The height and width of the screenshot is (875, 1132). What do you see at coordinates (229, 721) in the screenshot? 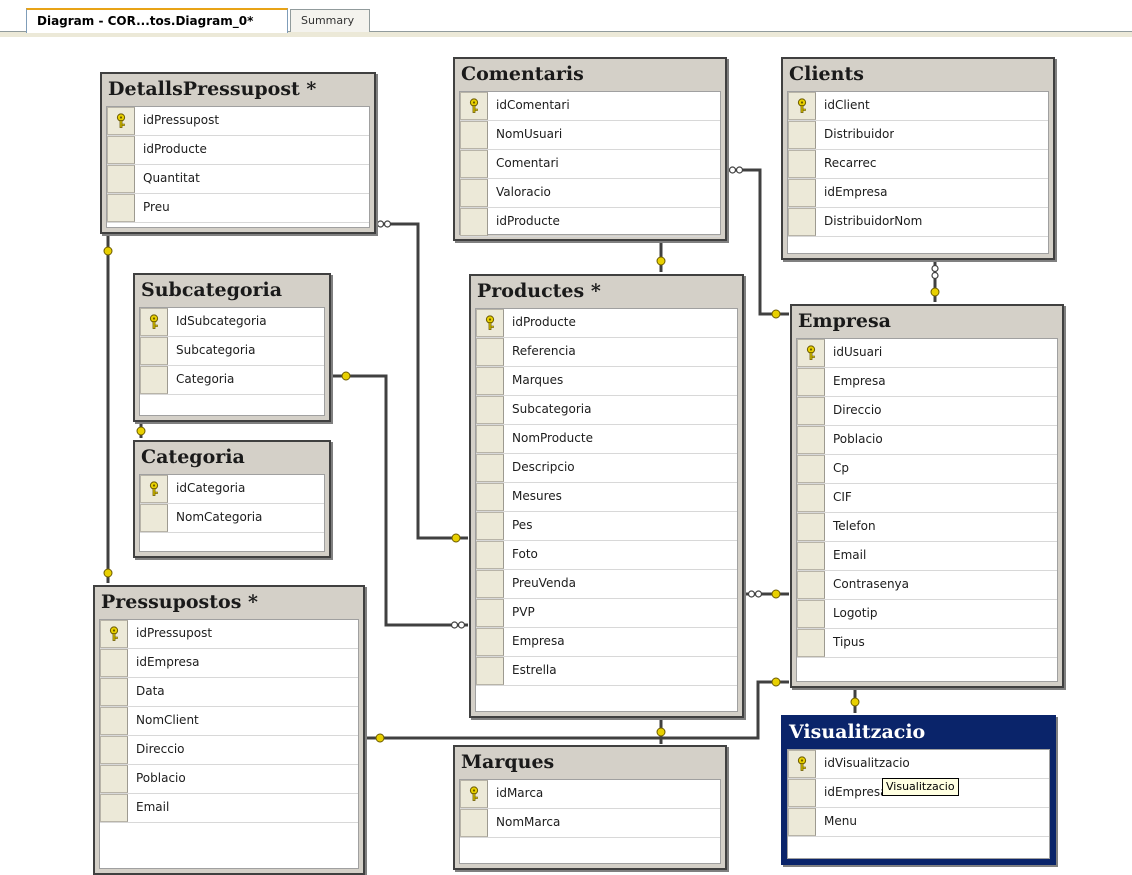
I see `column-row: NomClient` at bounding box center [229, 721].